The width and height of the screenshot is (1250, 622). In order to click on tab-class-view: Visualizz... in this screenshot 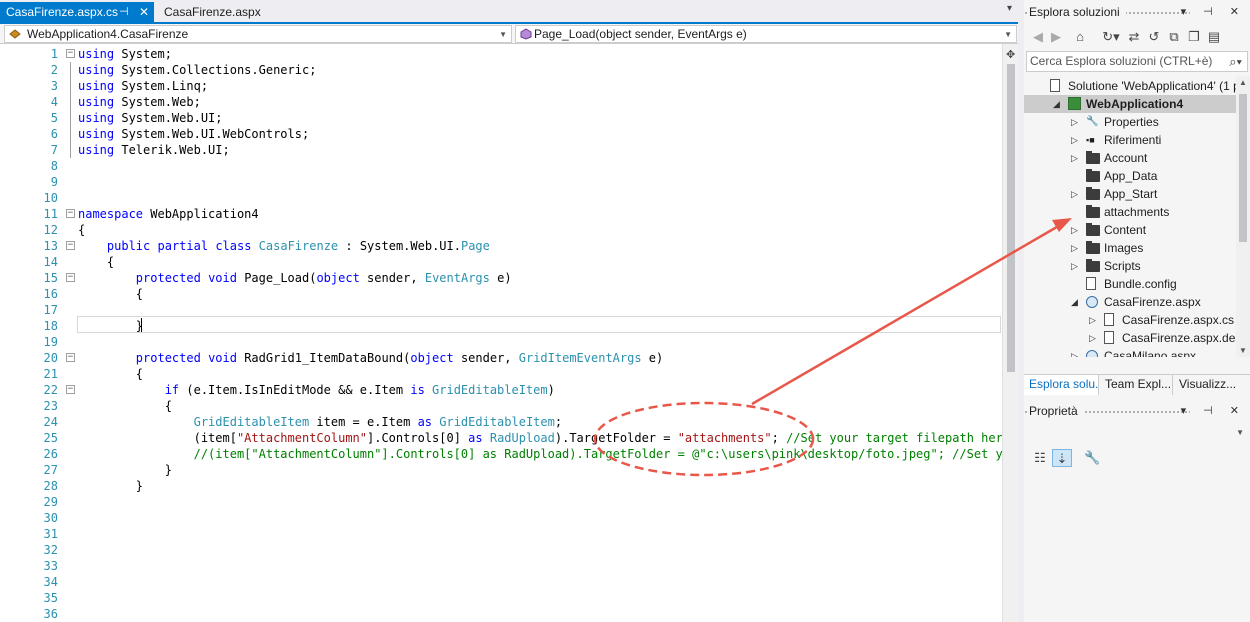, I will do `click(1212, 385)`.